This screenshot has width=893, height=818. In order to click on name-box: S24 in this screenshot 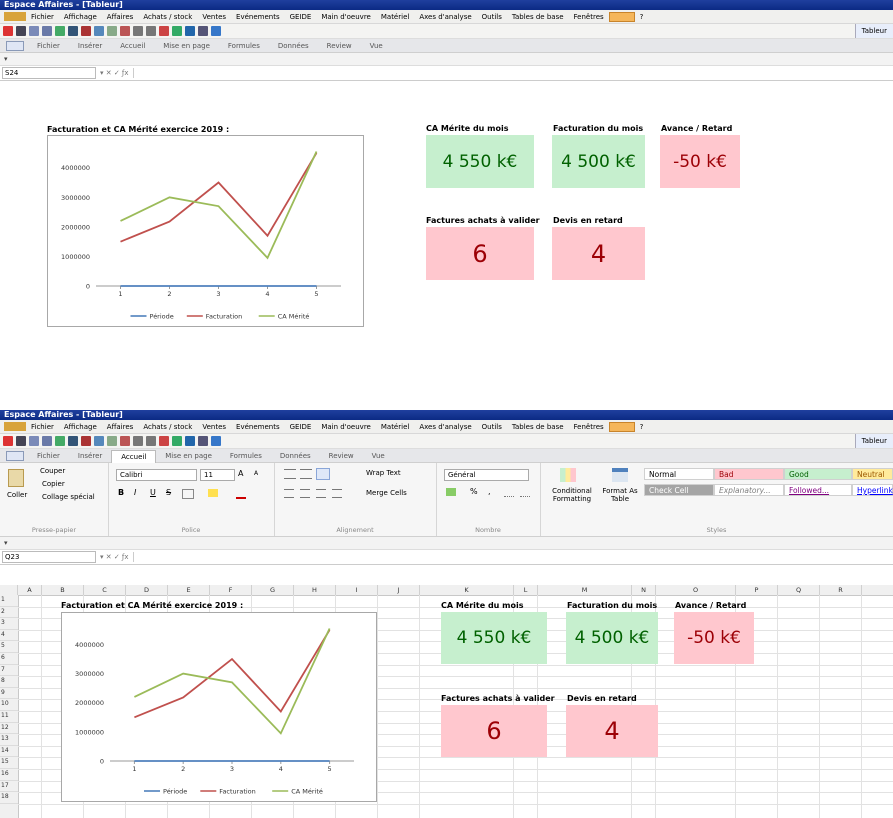, I will do `click(49, 73)`.